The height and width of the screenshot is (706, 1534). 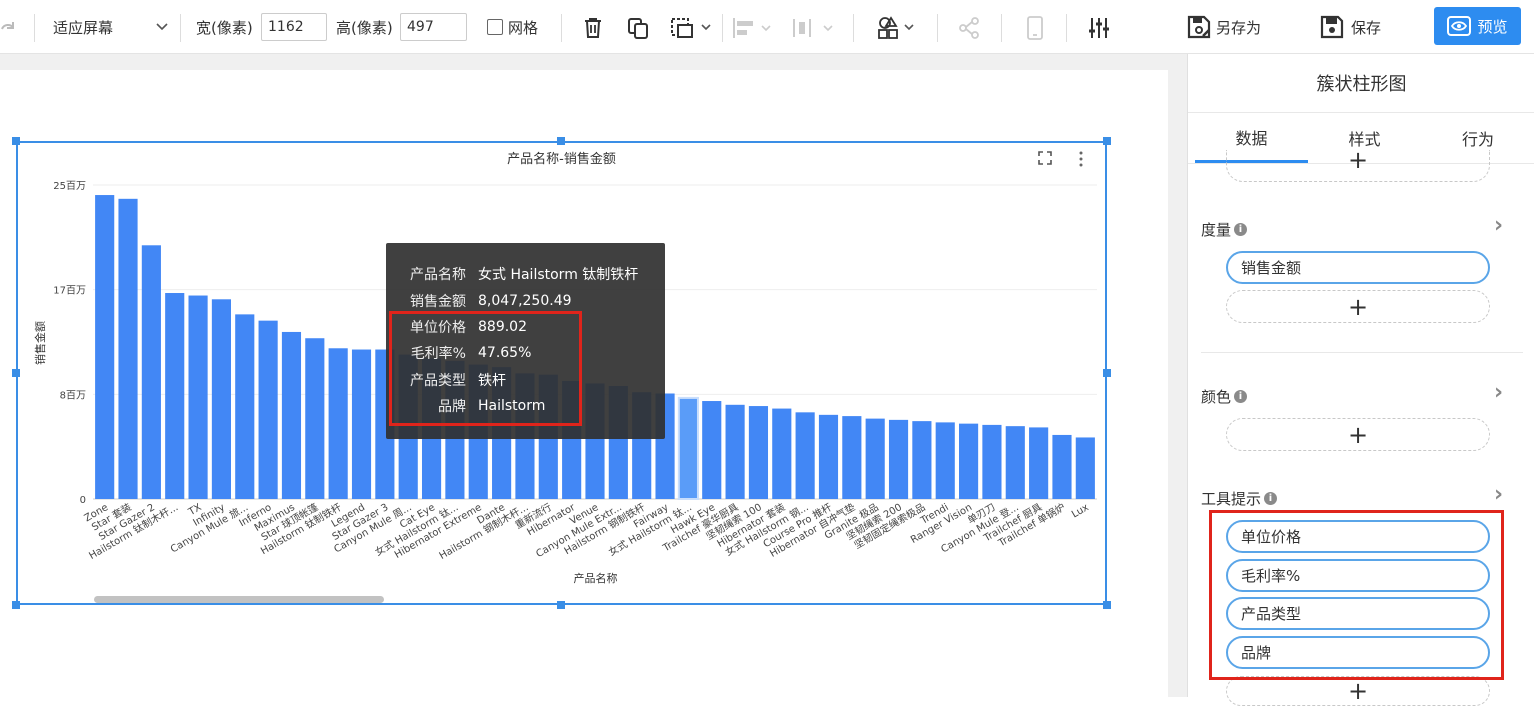 I want to click on save-as-button: 另存为, so click(x=1223, y=27).